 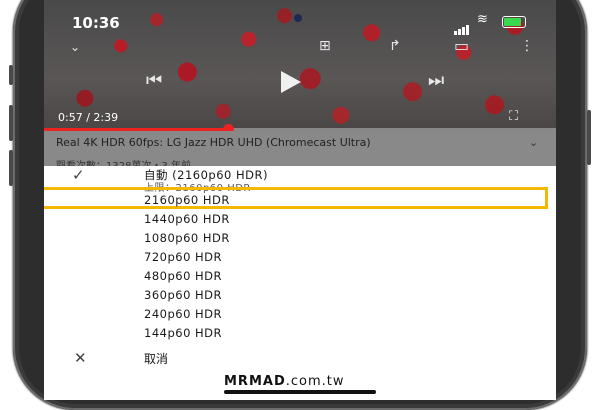 I want to click on quality-option-144p60: 144p60 HDR, so click(x=183, y=333).